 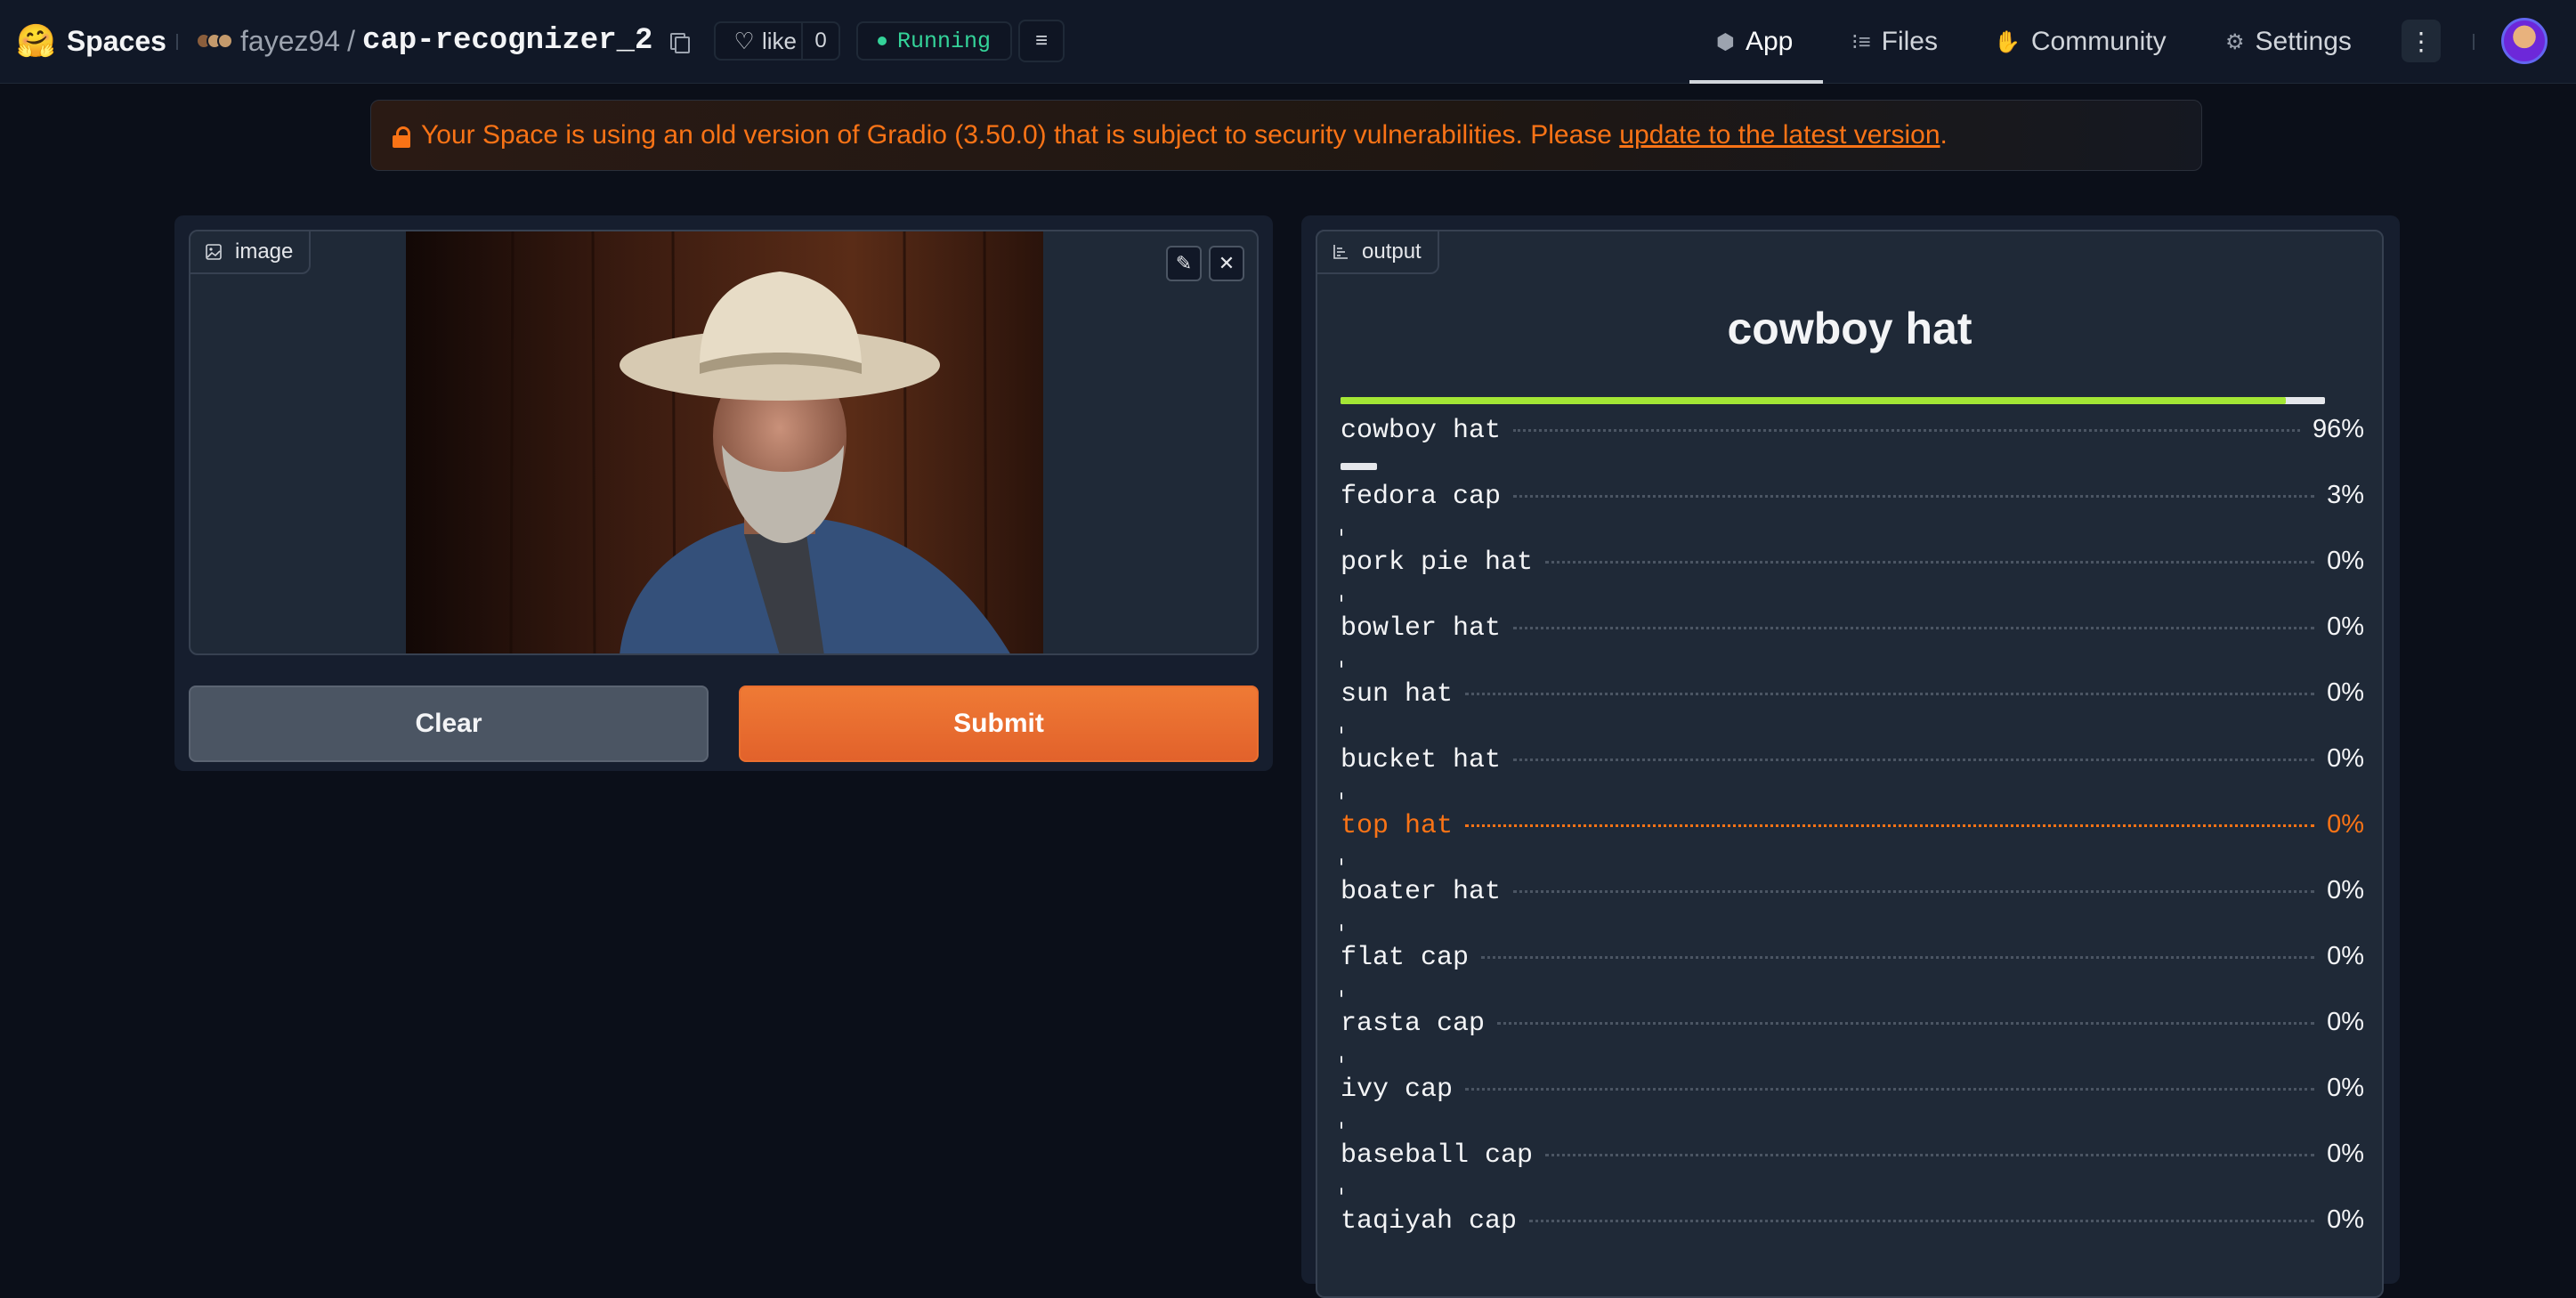 I want to click on confidence-line: boater hat 0%, so click(x=1853, y=891).